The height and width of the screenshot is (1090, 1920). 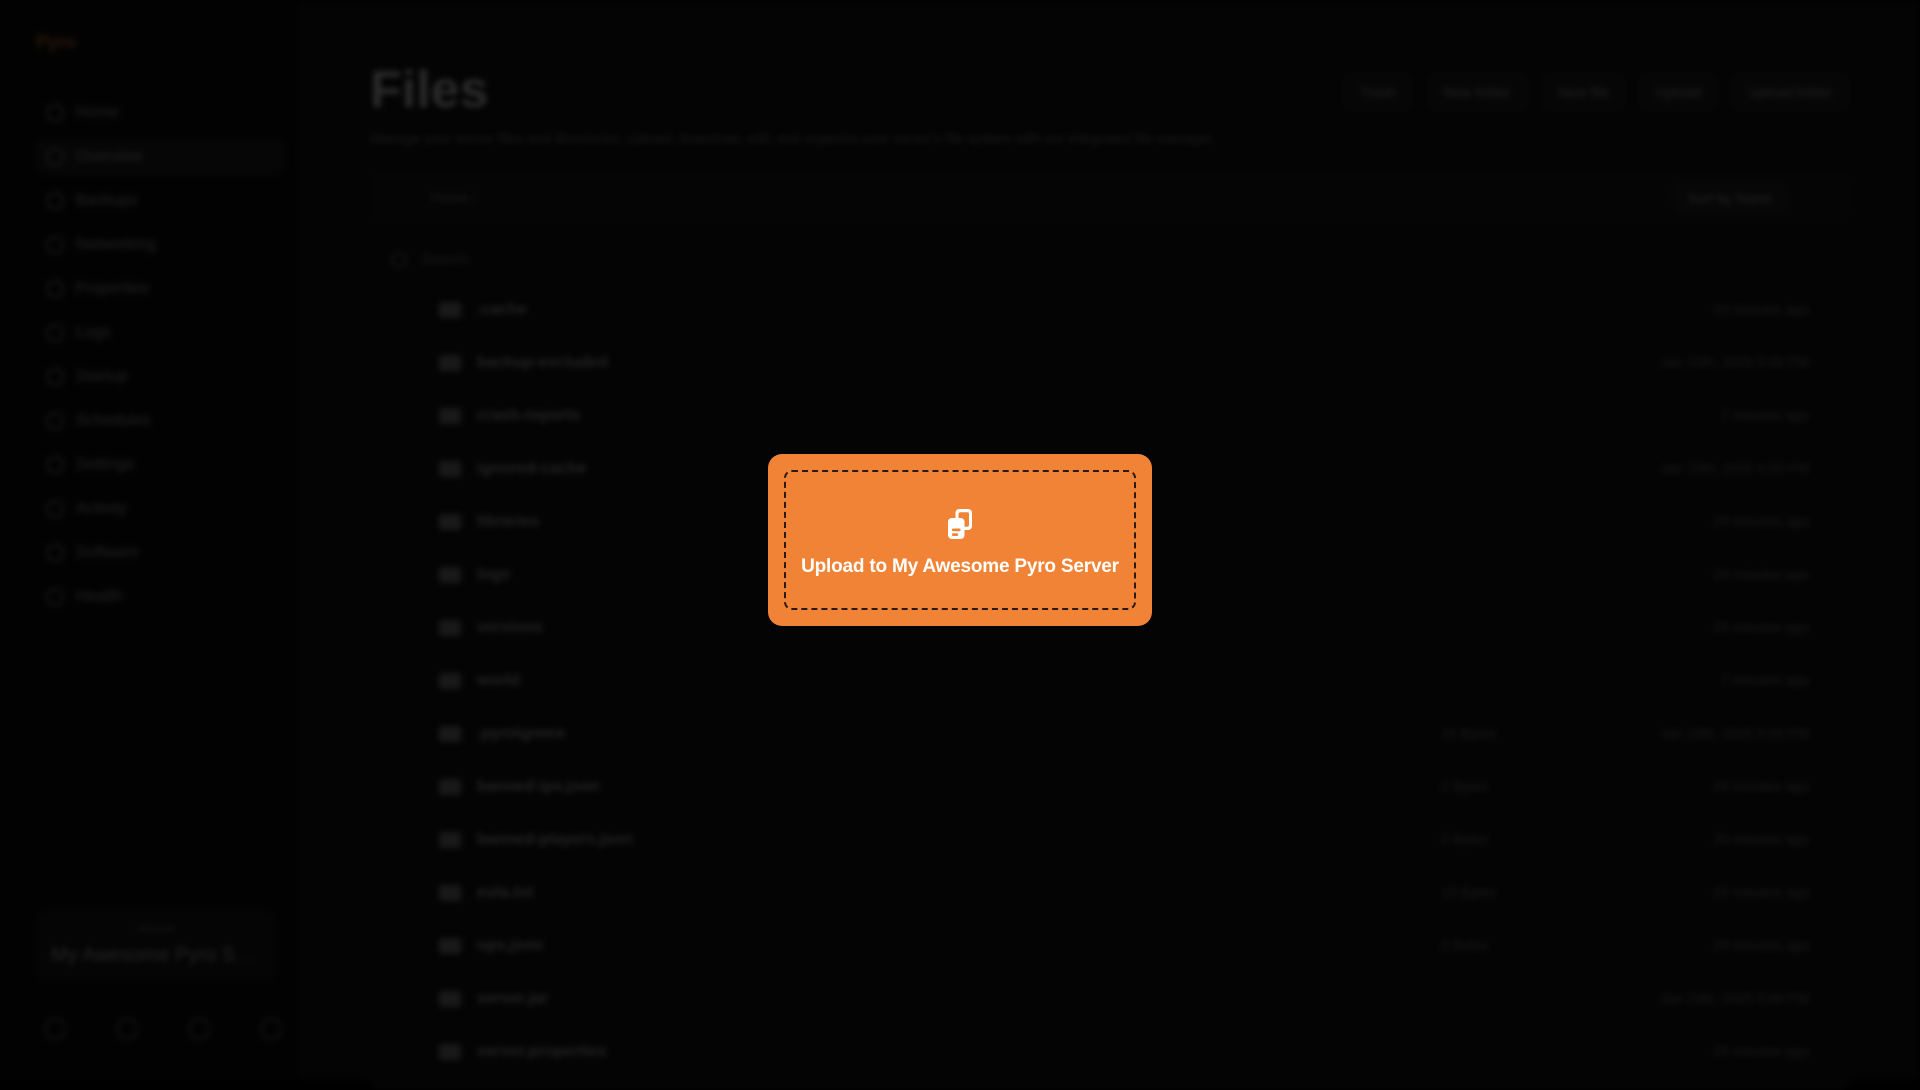 I want to click on table-row: backup-excluded Jan 15th, 2025 5:00 PM, so click(x=1110, y=362).